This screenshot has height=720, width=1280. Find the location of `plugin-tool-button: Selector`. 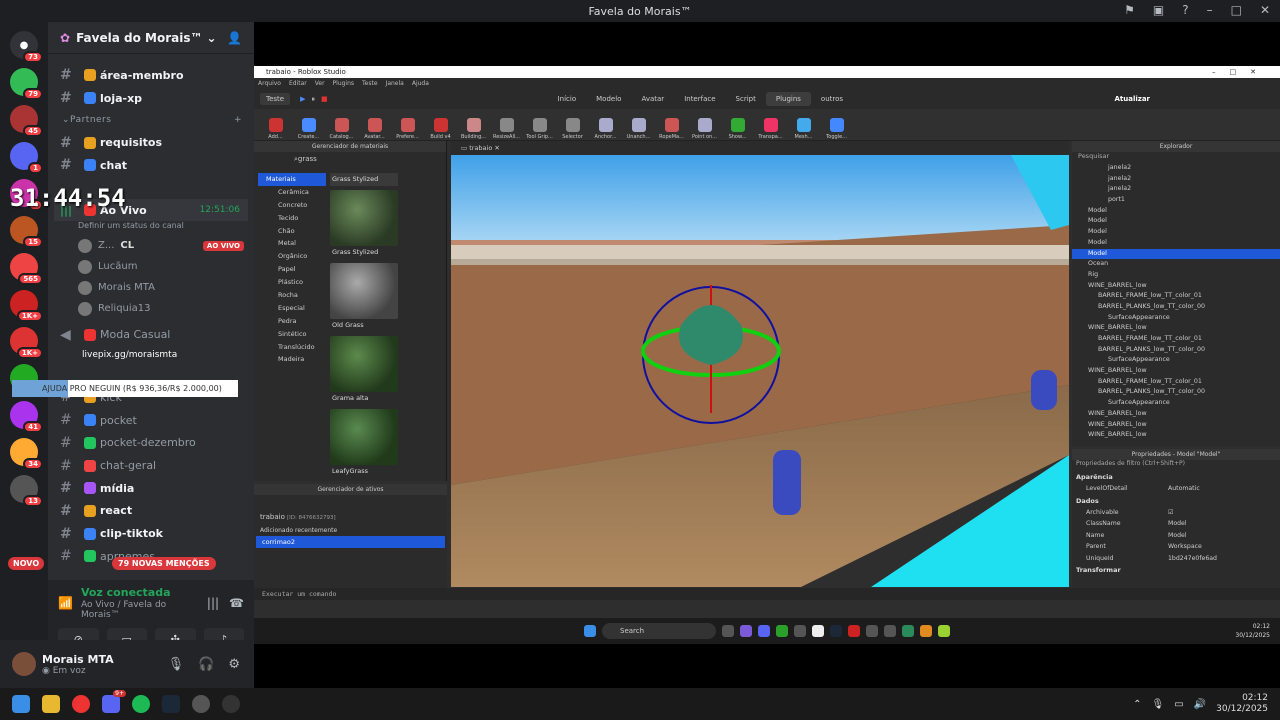

plugin-tool-button: Selector is located at coordinates (572, 129).